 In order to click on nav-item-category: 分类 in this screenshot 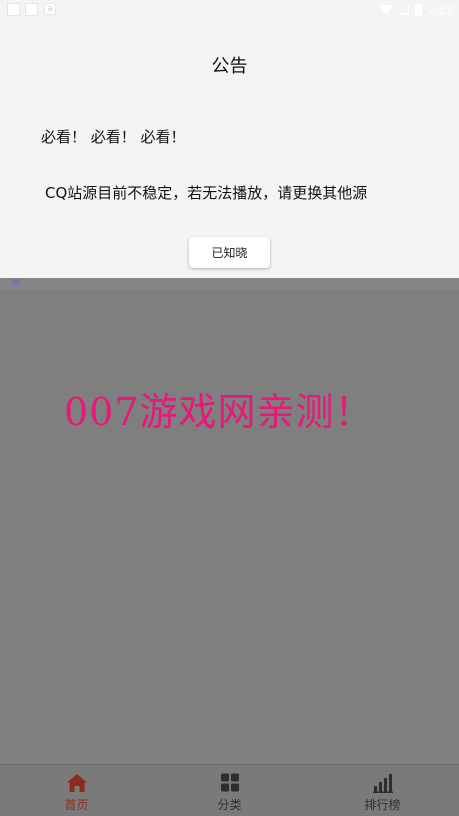, I will do `click(229, 790)`.